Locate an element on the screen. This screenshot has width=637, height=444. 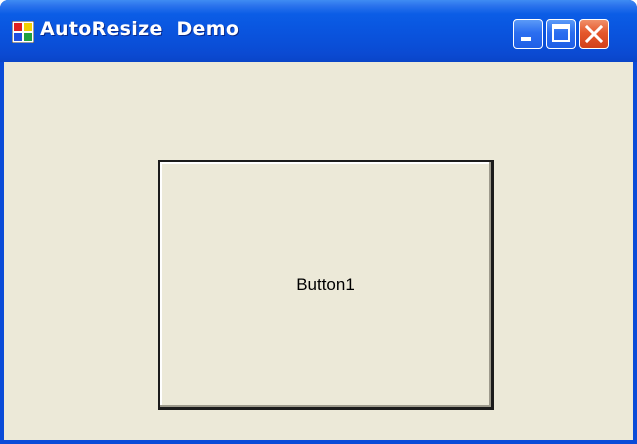
window-title: AutoResize Demo is located at coordinates (140, 29).